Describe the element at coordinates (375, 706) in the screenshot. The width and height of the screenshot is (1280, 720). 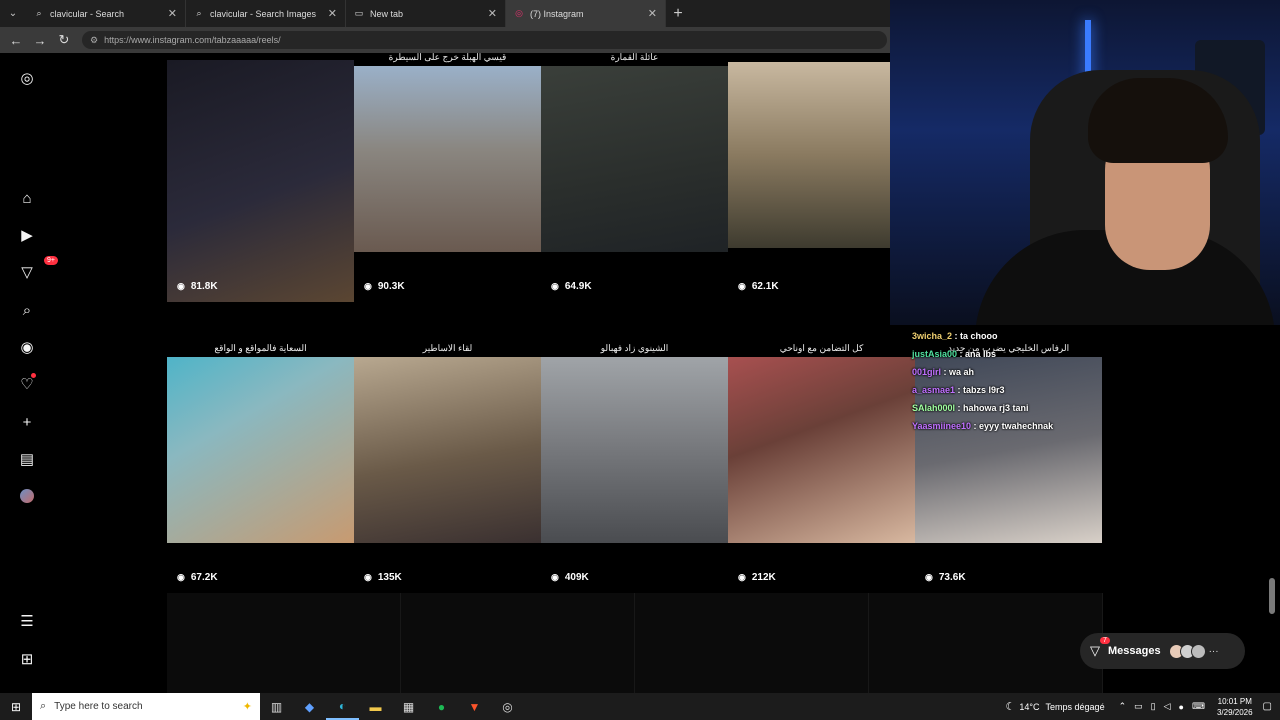
I see `file-explorer-icon: ▬` at that location.